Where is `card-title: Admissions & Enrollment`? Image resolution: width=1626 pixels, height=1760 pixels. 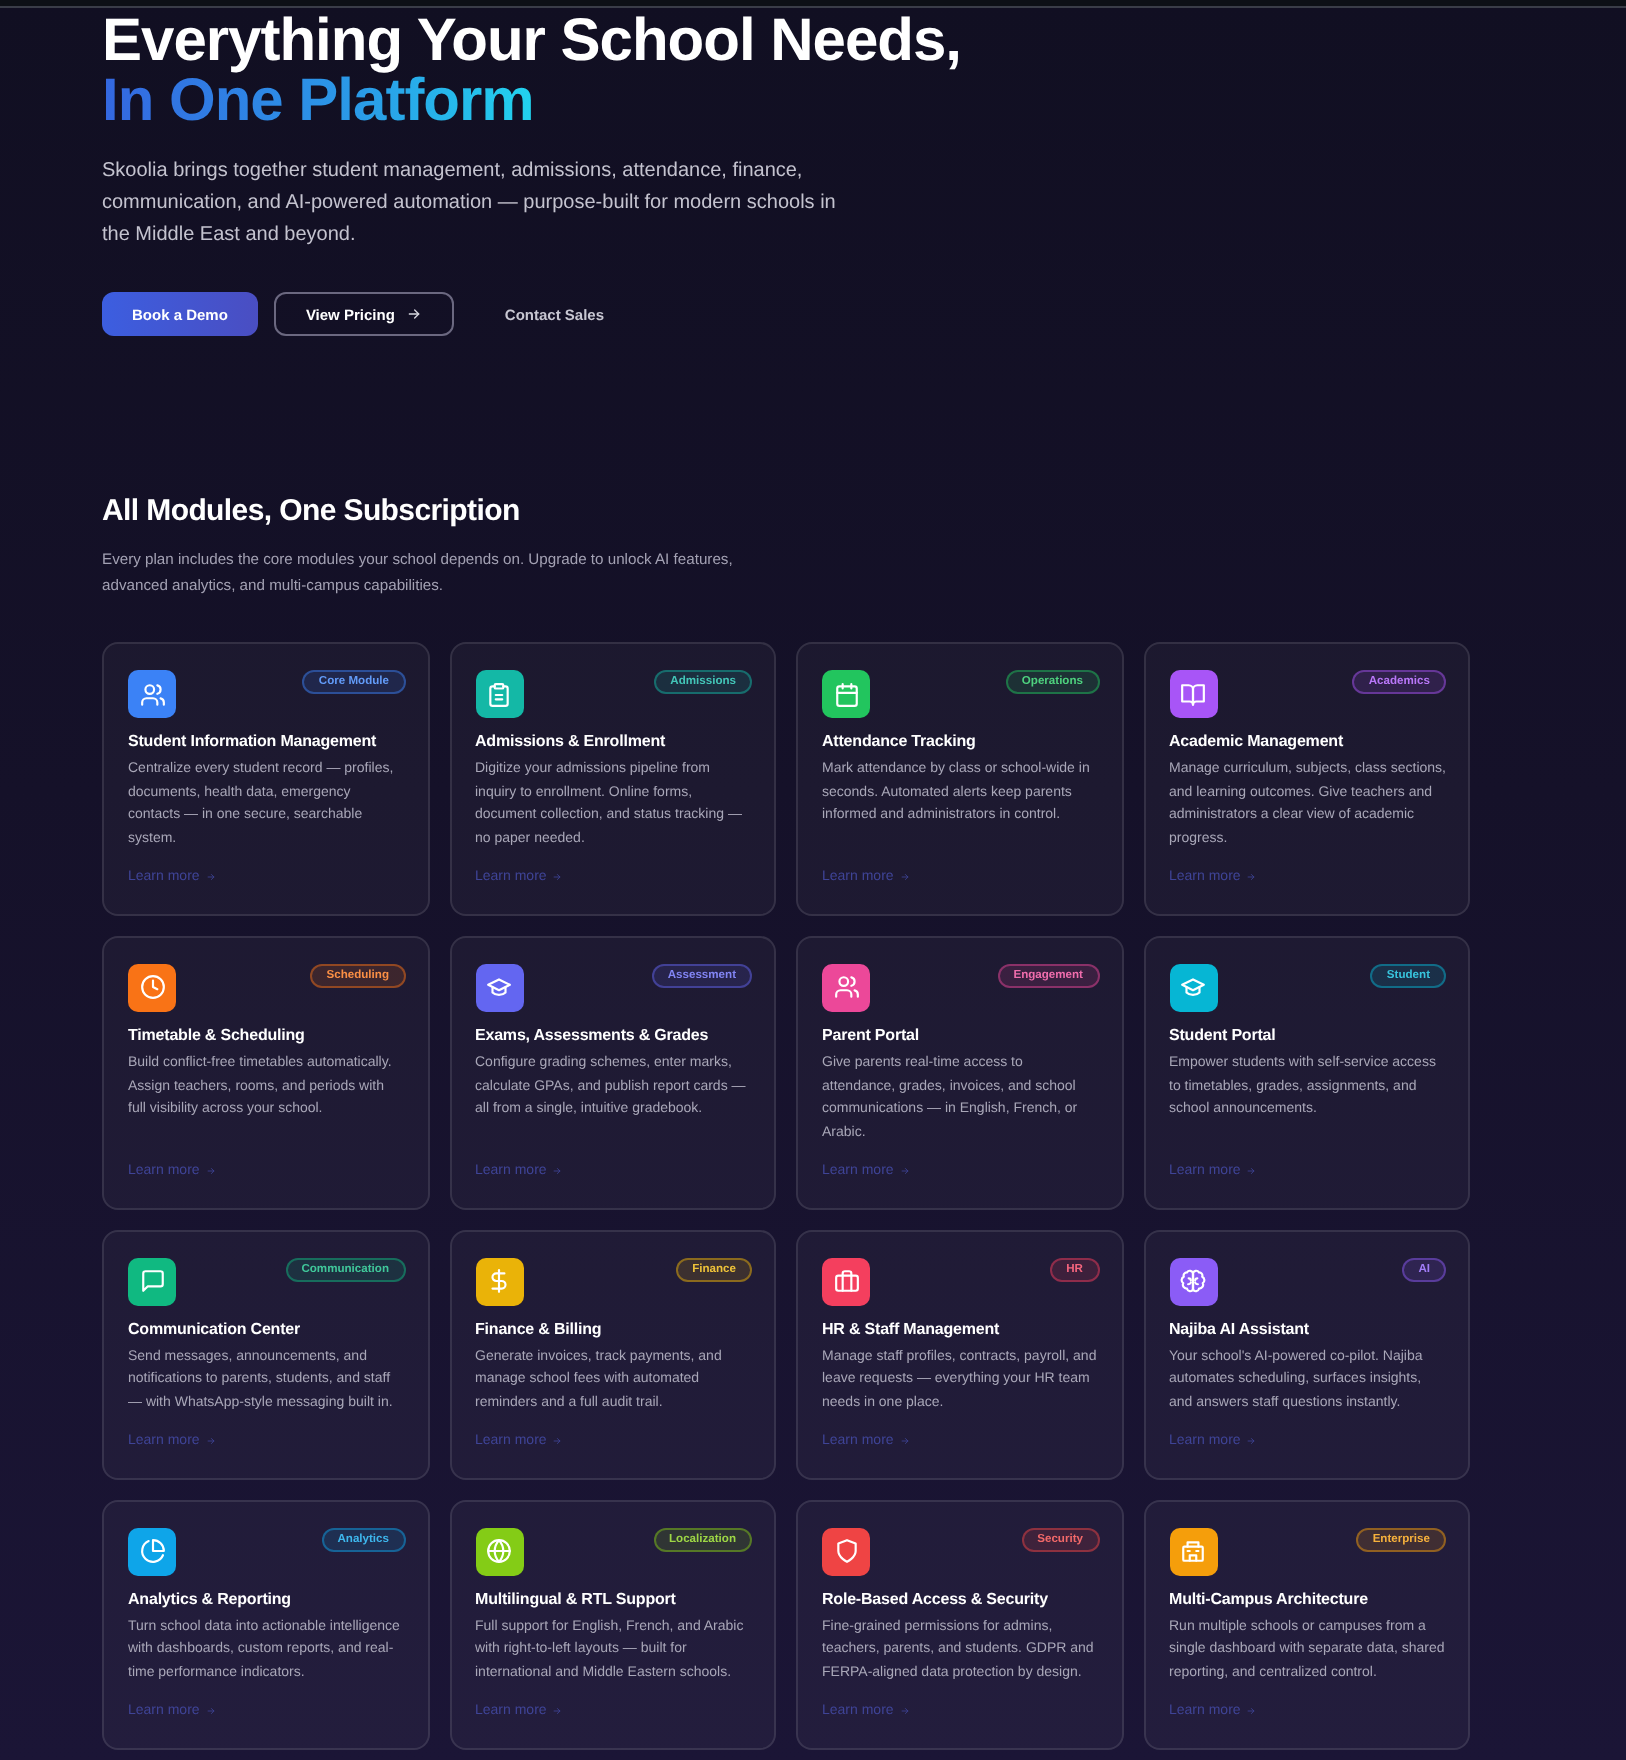
card-title: Admissions & Enrollment is located at coordinates (570, 741).